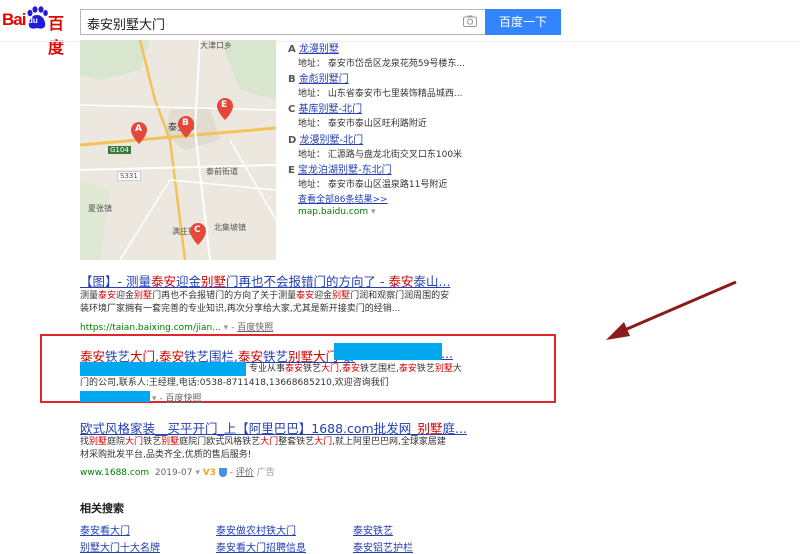 Image resolution: width=800 pixels, height=554 pixels. I want to click on result-date: 2019-07, so click(173, 473).